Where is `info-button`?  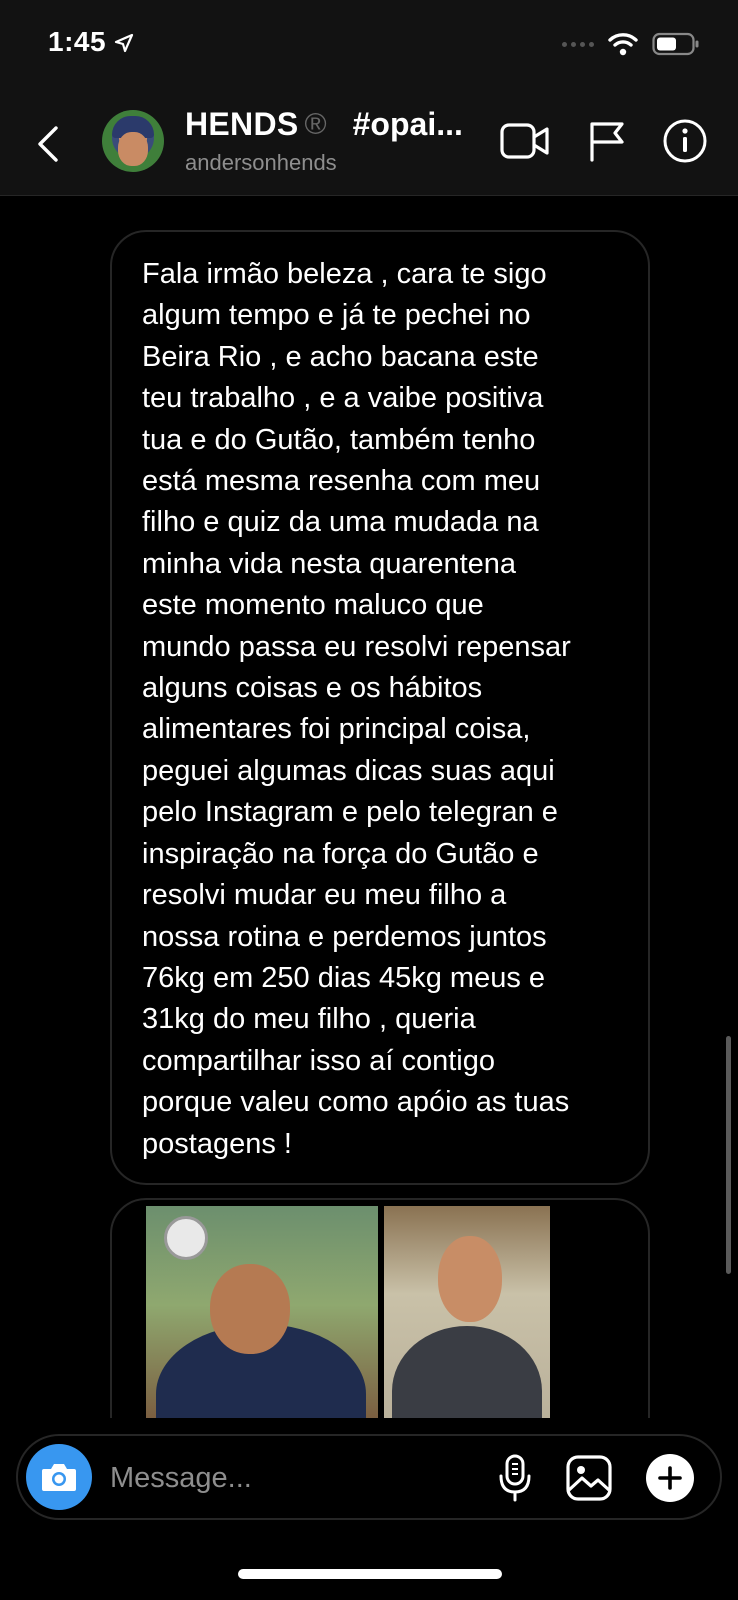 info-button is located at coordinates (685, 141).